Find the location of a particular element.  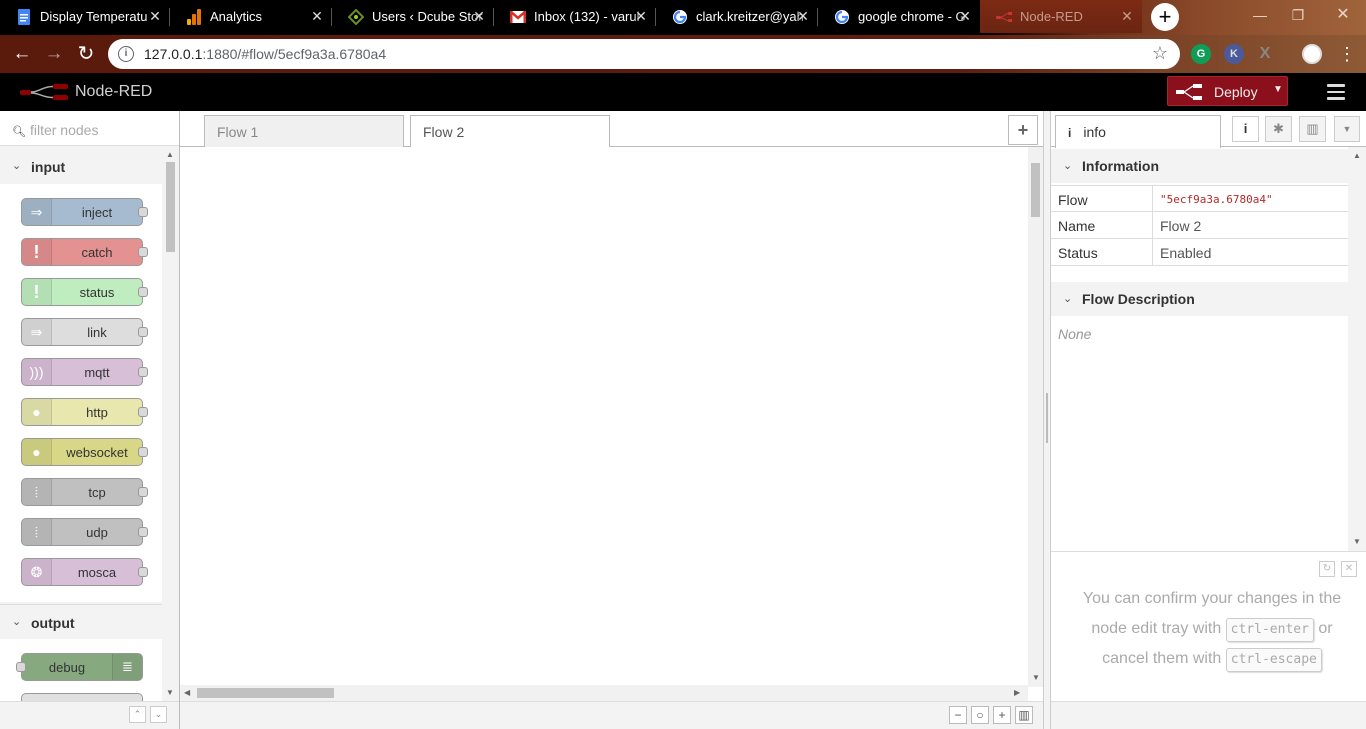

search-icon: 🔍︎ is located at coordinates (19, 132).